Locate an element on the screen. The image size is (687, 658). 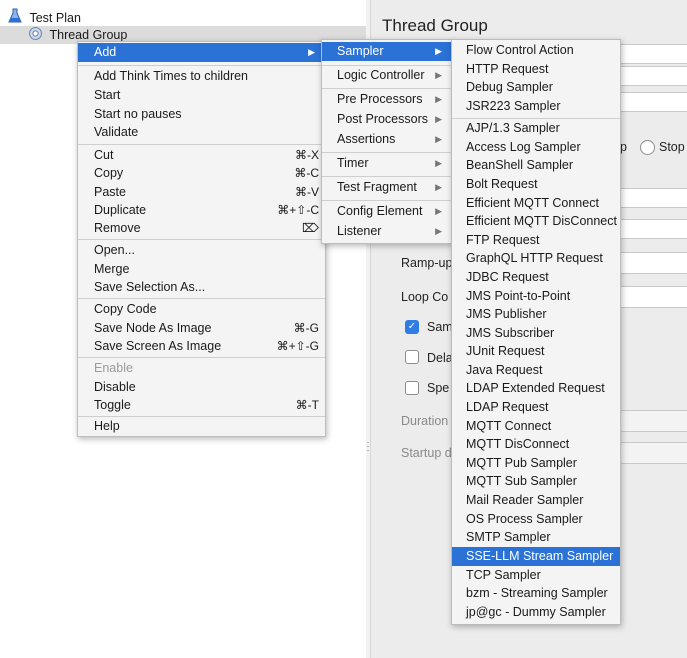
menu-item-remove: Remove ⌦ is located at coordinates (201, 228).